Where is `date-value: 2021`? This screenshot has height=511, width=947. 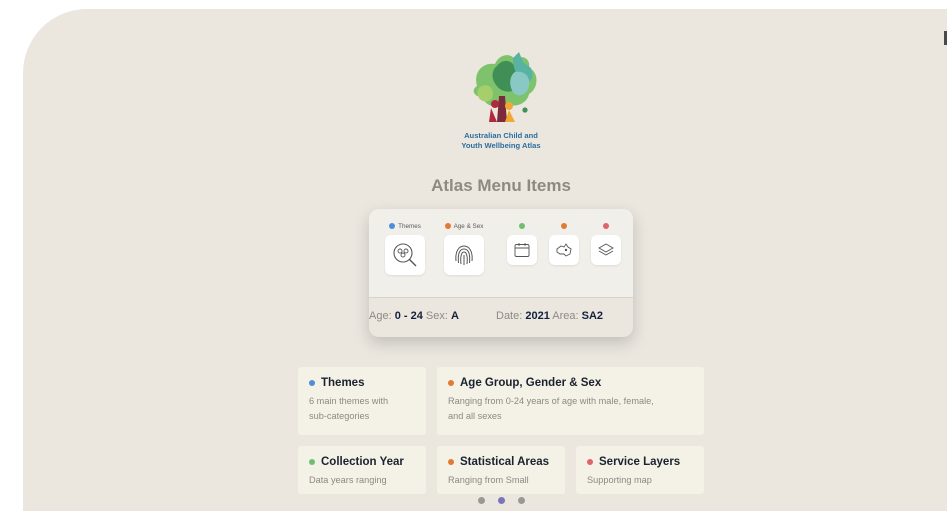
date-value: 2021 is located at coordinates (537, 316).